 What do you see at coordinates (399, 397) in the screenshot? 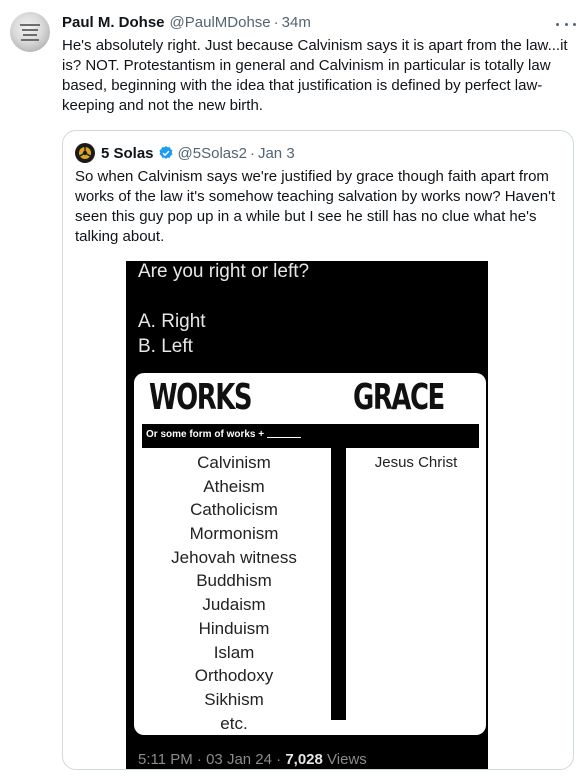
I see `grace-title: GRACE` at bounding box center [399, 397].